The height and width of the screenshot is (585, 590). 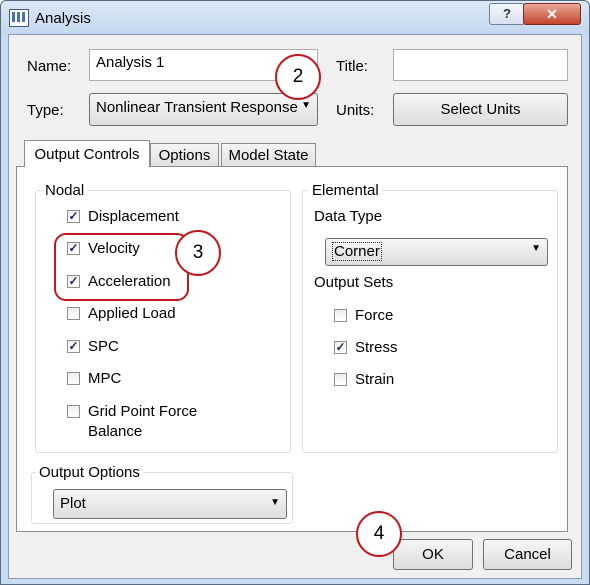 I want to click on checkbox-label: SPC, so click(x=103, y=346).